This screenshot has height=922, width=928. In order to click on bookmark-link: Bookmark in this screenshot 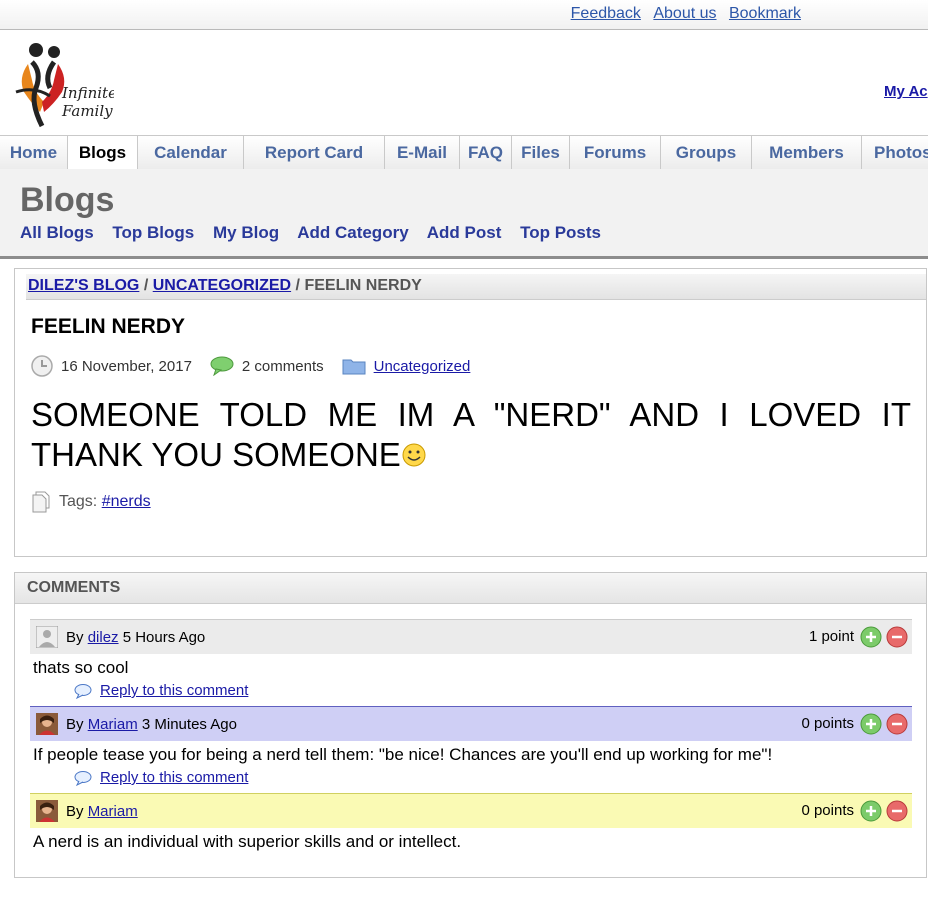, I will do `click(765, 13)`.